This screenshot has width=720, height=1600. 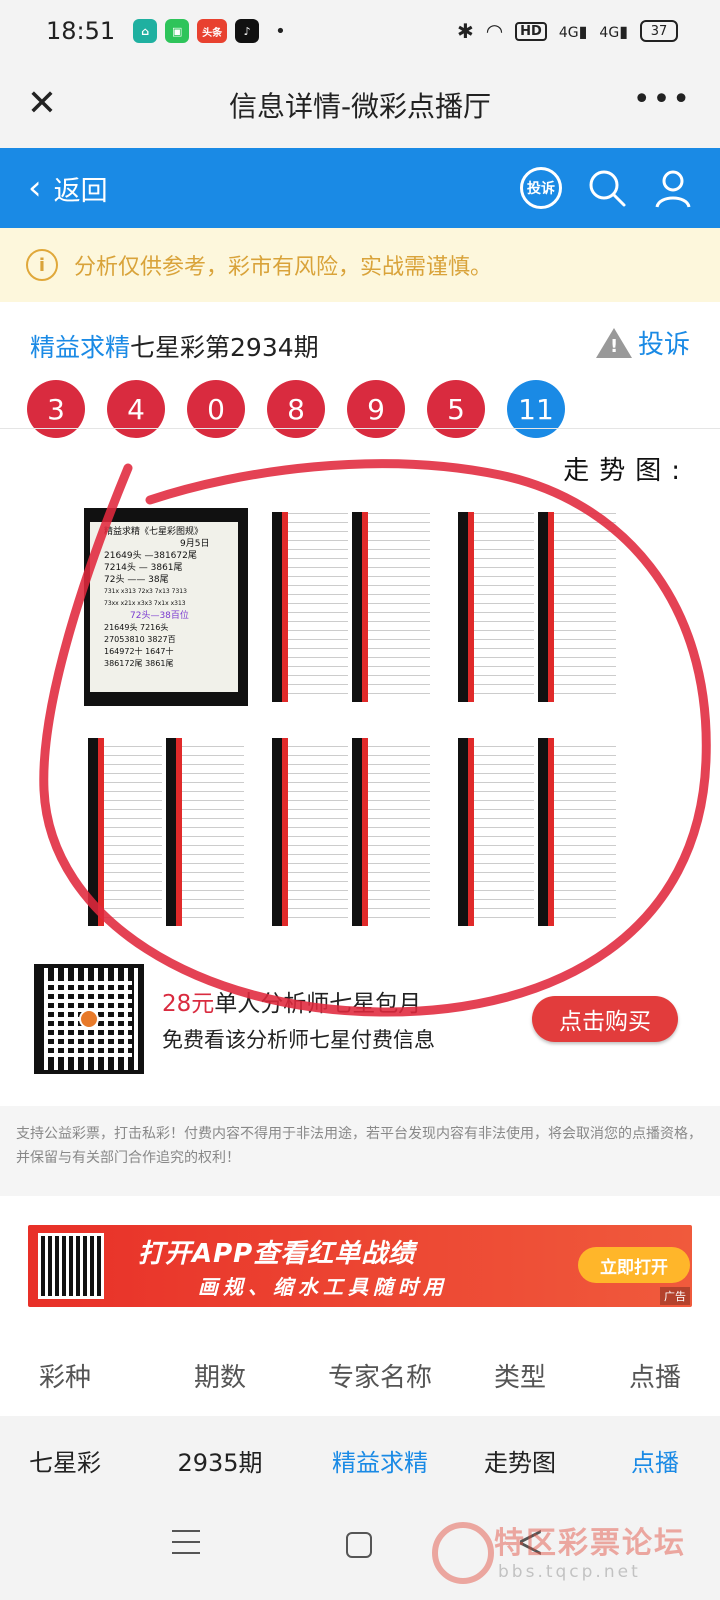 I want to click on table-row: 七星彩 2935期 精益求精 走势图 点播, so click(x=360, y=1460).